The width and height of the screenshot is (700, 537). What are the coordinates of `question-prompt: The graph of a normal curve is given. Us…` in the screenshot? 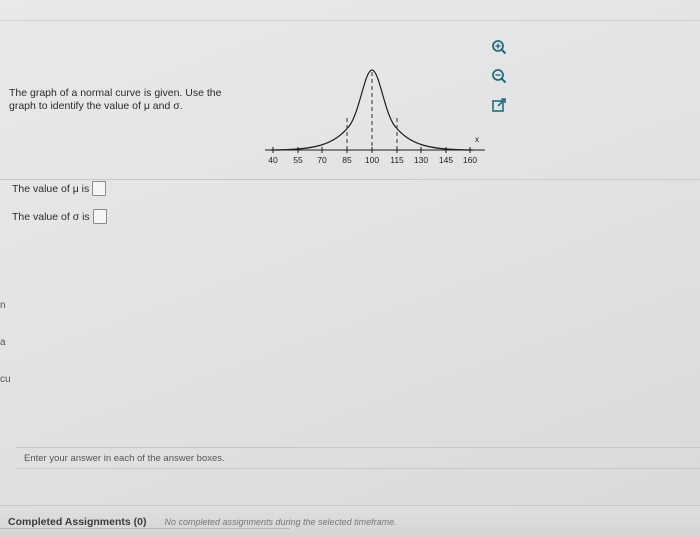 It's located at (115, 99).